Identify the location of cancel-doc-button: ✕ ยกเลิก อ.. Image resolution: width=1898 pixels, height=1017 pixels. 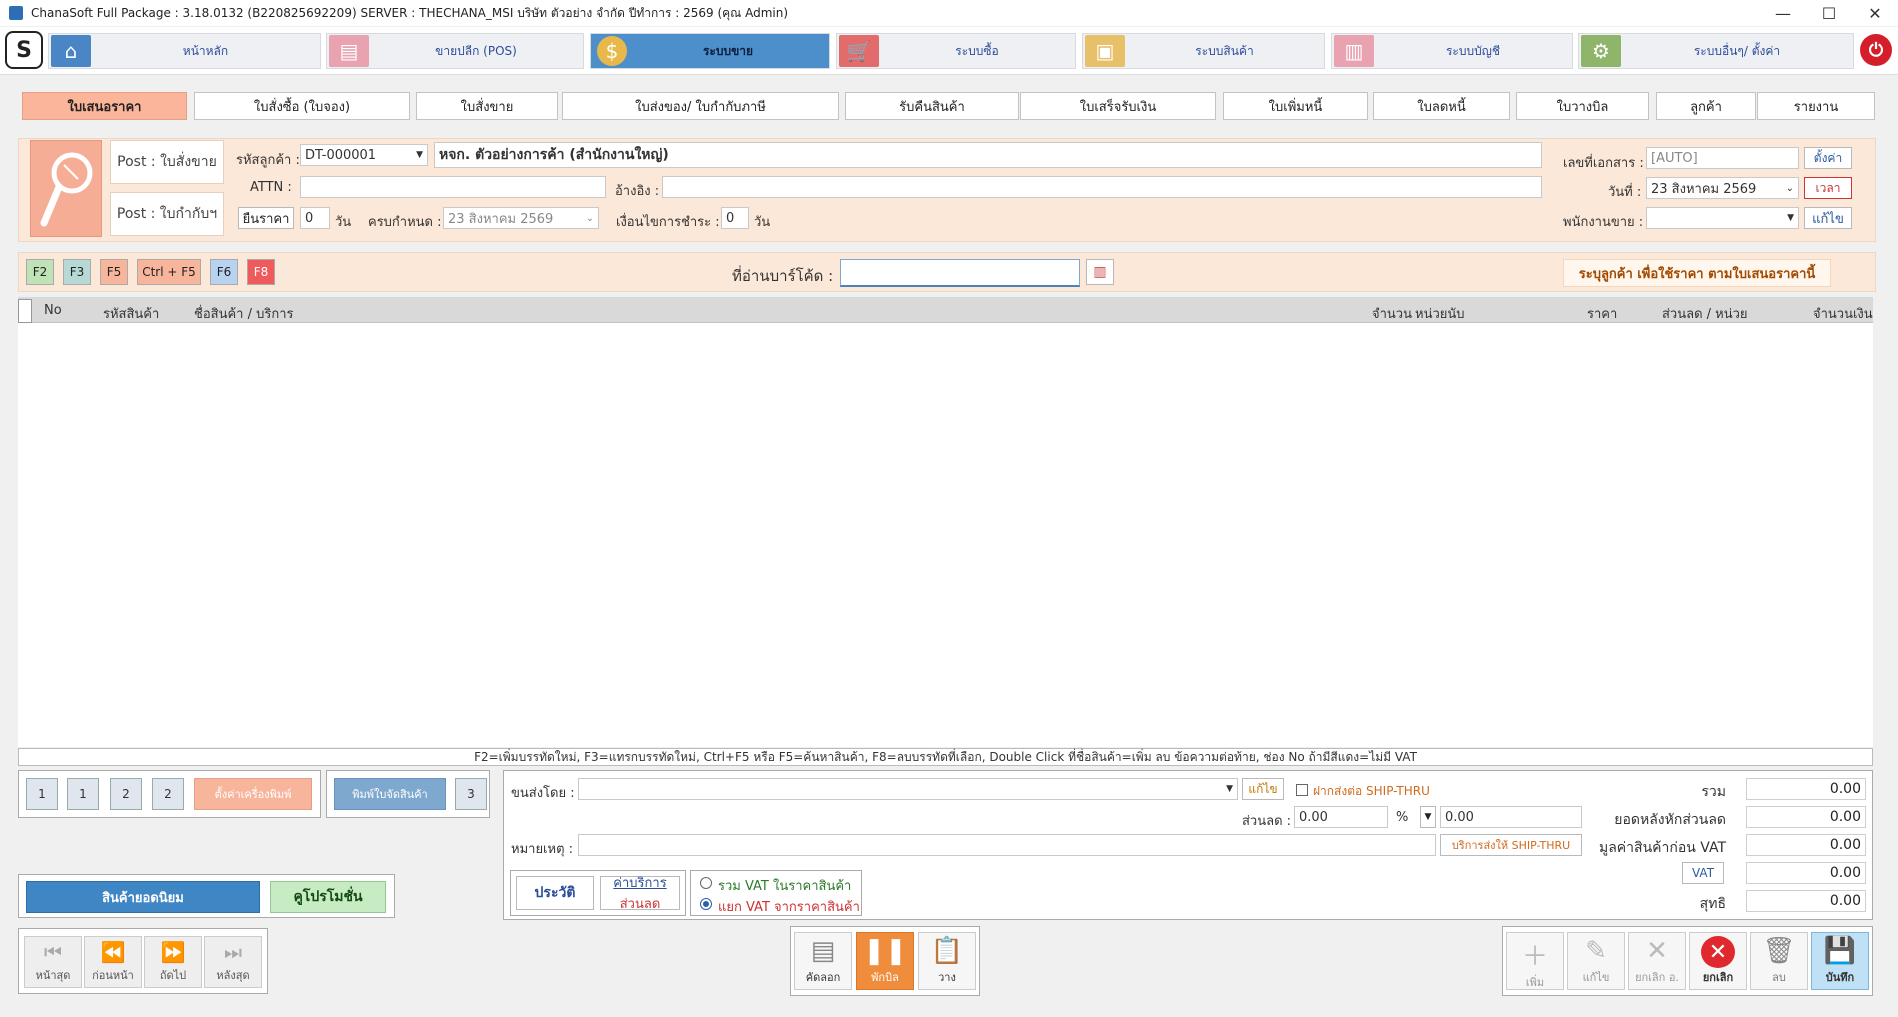
(1657, 961).